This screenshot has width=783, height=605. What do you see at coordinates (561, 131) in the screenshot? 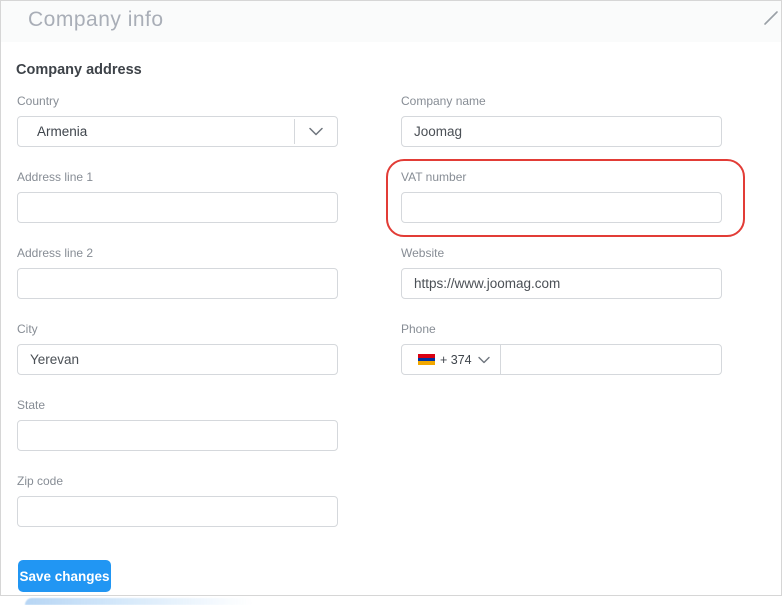
I see `company-name-input` at bounding box center [561, 131].